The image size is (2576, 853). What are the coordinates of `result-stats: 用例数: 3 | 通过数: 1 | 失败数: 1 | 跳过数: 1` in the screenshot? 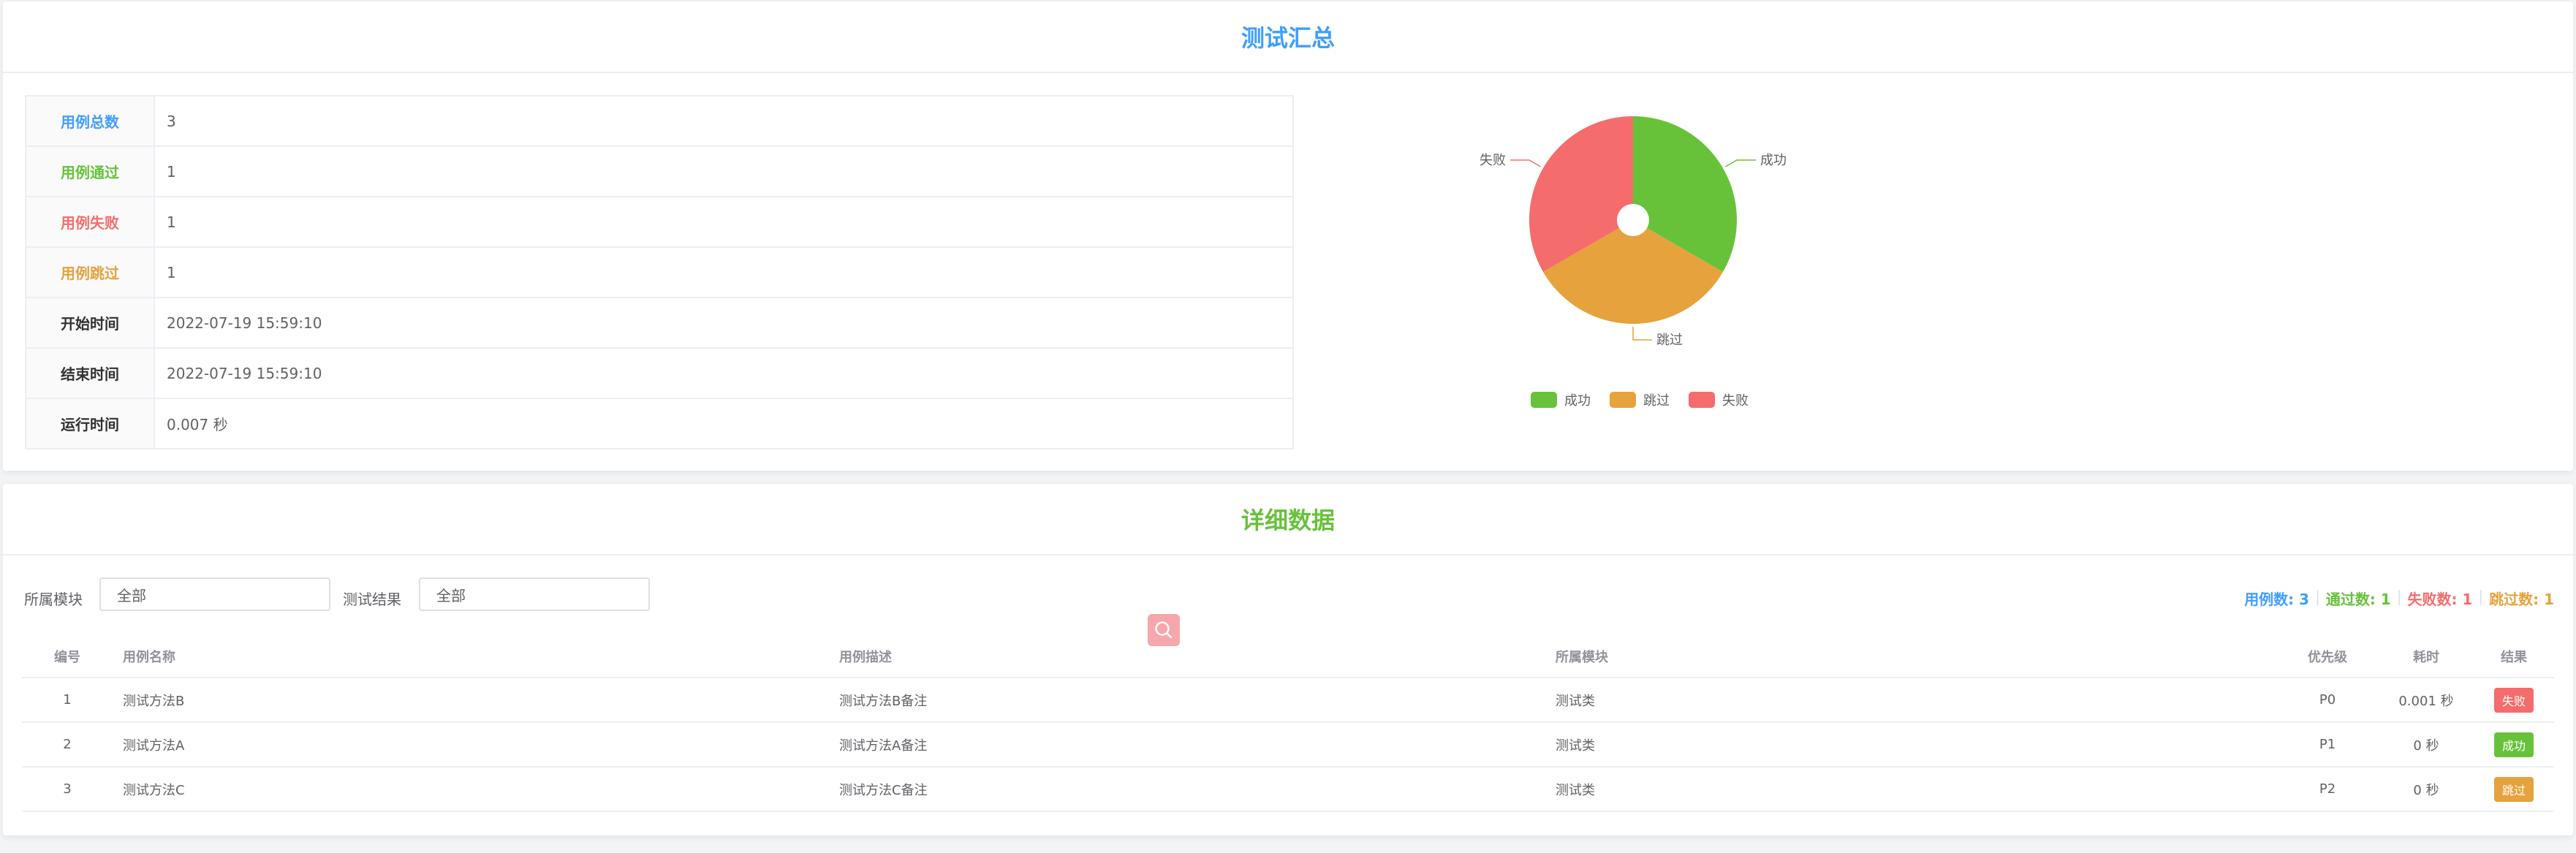 It's located at (2399, 598).